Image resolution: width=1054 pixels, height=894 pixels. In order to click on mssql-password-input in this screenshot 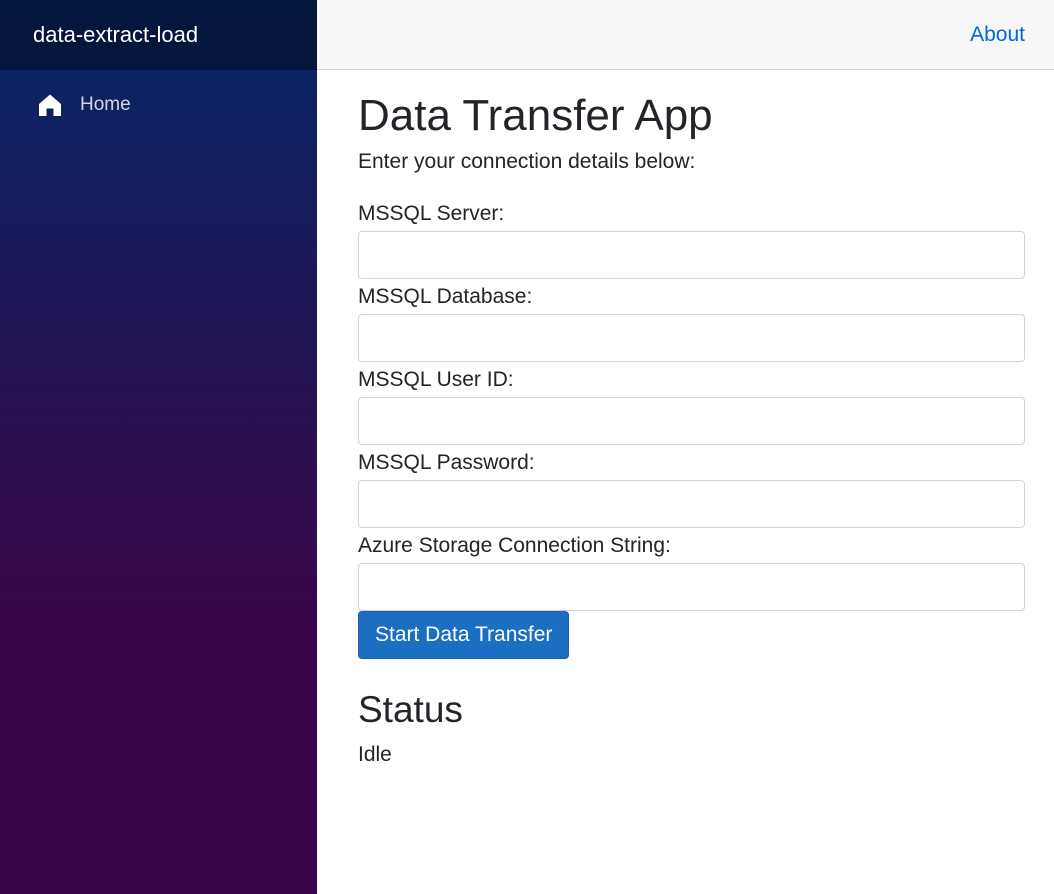, I will do `click(691, 504)`.